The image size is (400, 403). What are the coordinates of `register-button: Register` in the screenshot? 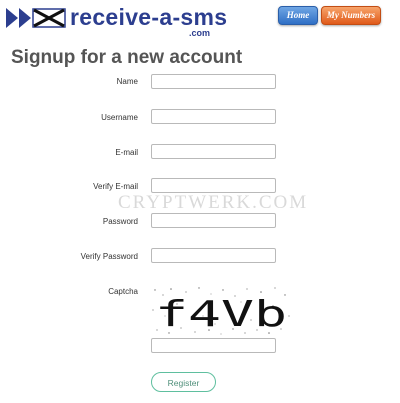 It's located at (183, 382).